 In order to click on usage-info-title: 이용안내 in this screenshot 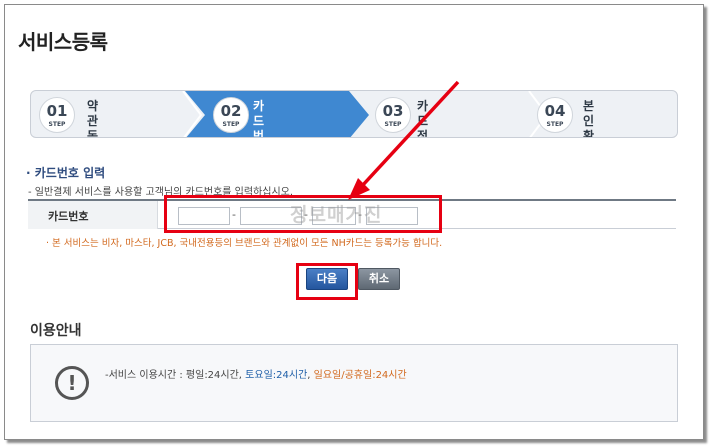, I will do `click(56, 331)`.